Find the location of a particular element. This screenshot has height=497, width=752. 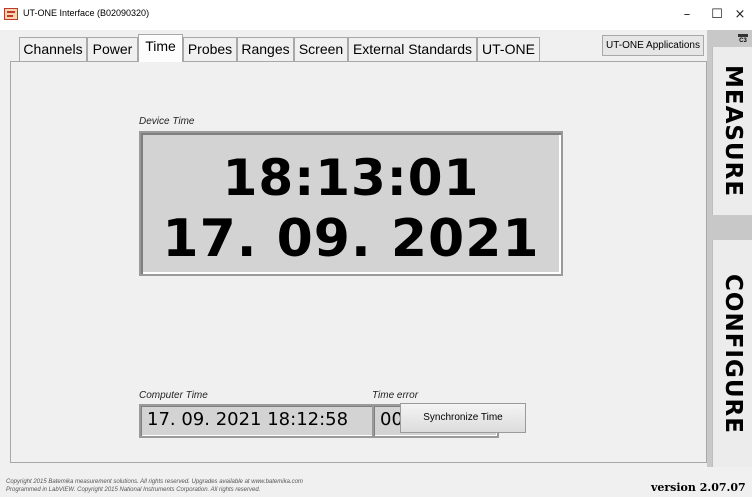

tab-screen: Screen is located at coordinates (321, 49).